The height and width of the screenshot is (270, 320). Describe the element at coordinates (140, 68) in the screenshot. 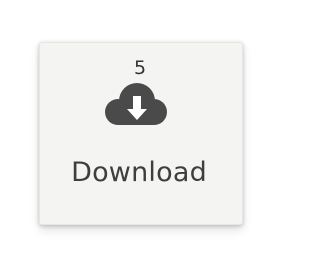

I see `download-count-badge: 5` at that location.